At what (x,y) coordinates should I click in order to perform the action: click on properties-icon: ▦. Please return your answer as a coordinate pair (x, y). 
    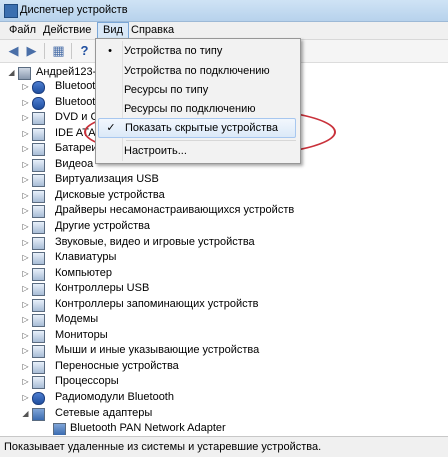
    Looking at the image, I should click on (58, 50).